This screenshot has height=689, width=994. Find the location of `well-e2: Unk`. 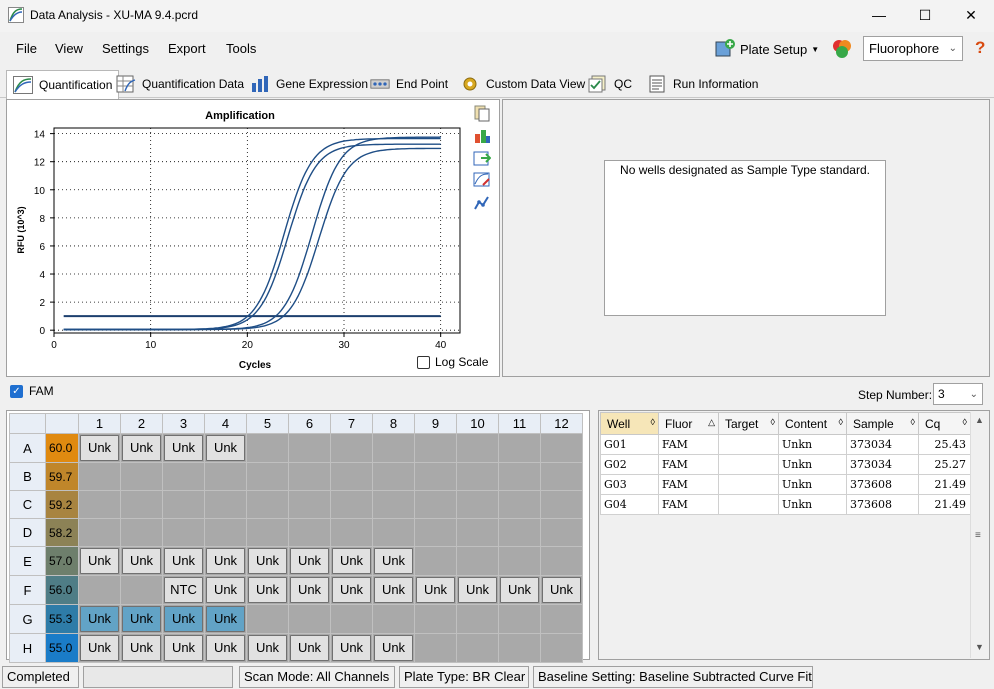

well-e2: Unk is located at coordinates (141, 561).